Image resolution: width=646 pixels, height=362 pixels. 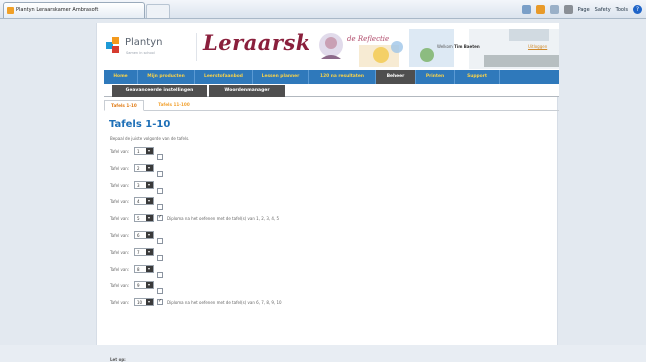 I want to click on welcome-prefix: Welkom, so click(x=445, y=46).